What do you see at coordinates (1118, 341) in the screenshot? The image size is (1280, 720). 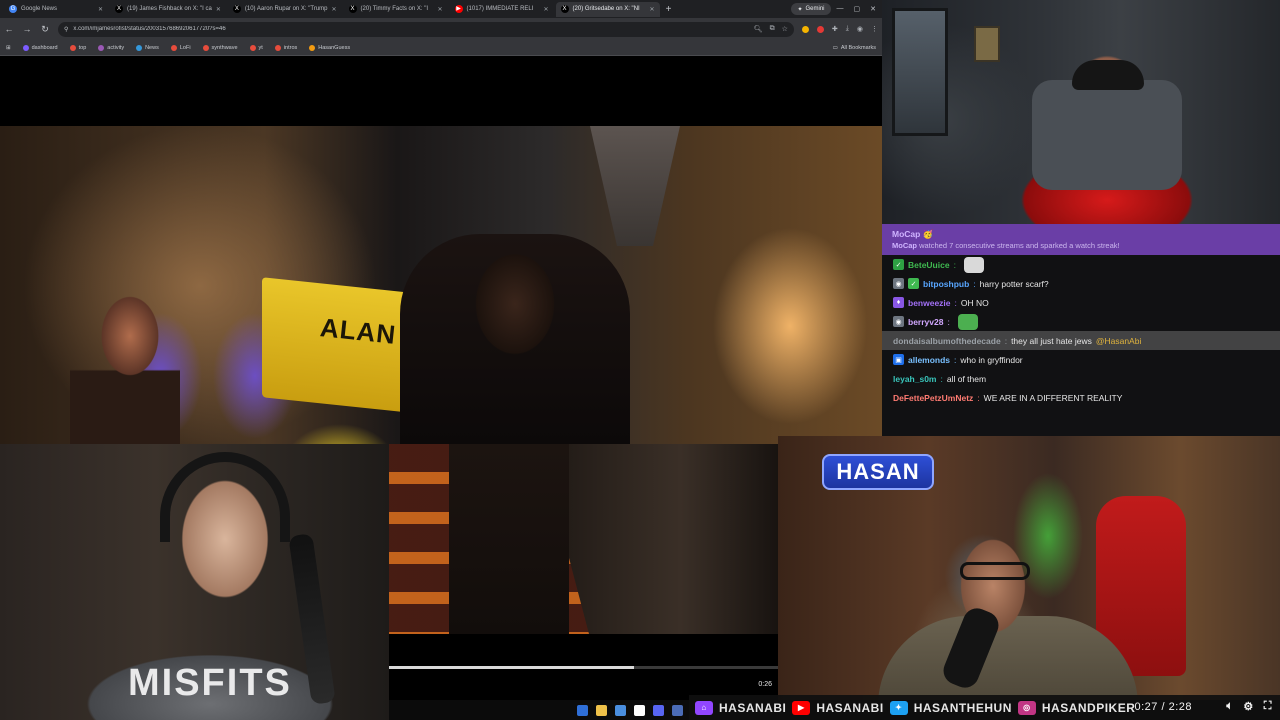 I see `chat-mention: @HasanAbi` at bounding box center [1118, 341].